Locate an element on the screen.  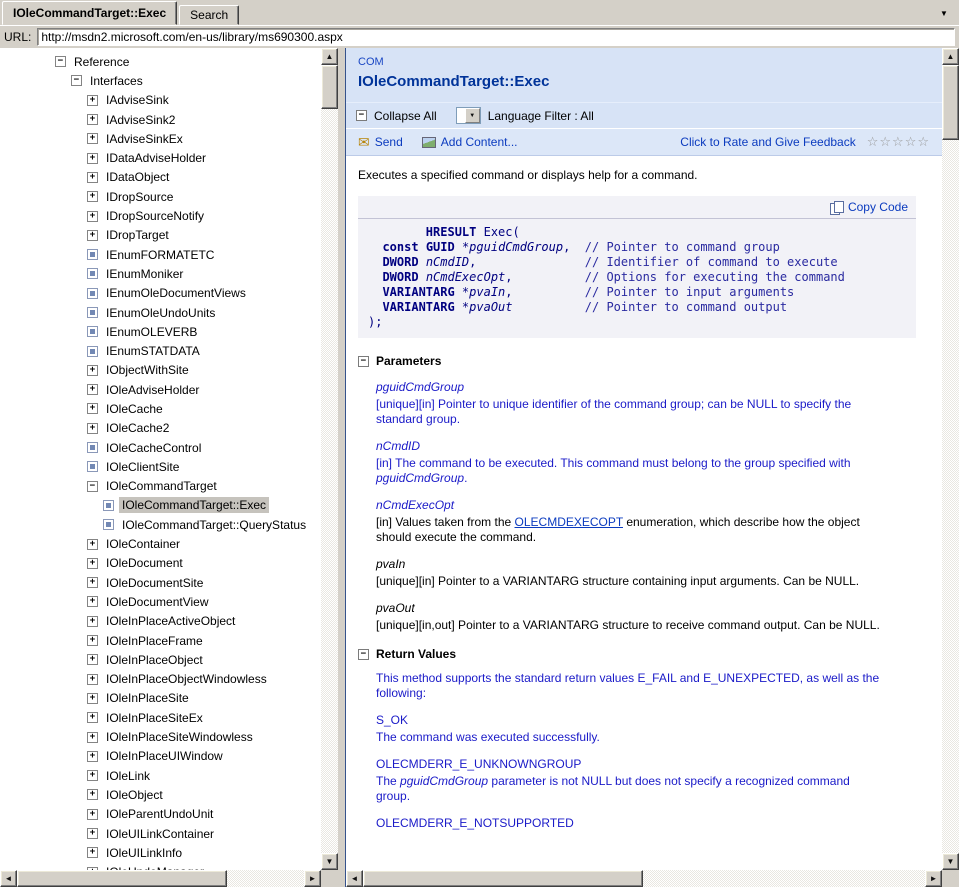
tree-item: + IObjectWithSite is located at coordinates (160, 370).